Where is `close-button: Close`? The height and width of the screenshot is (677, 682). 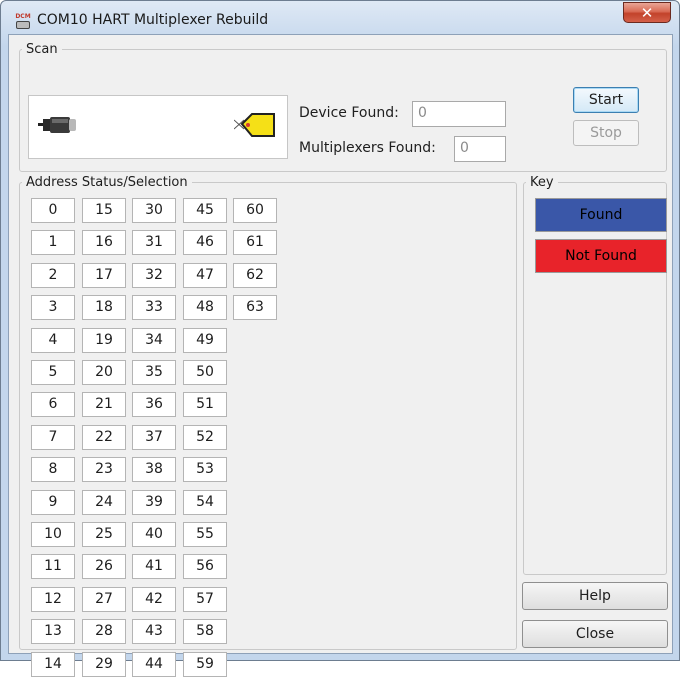
close-button: Close is located at coordinates (595, 634).